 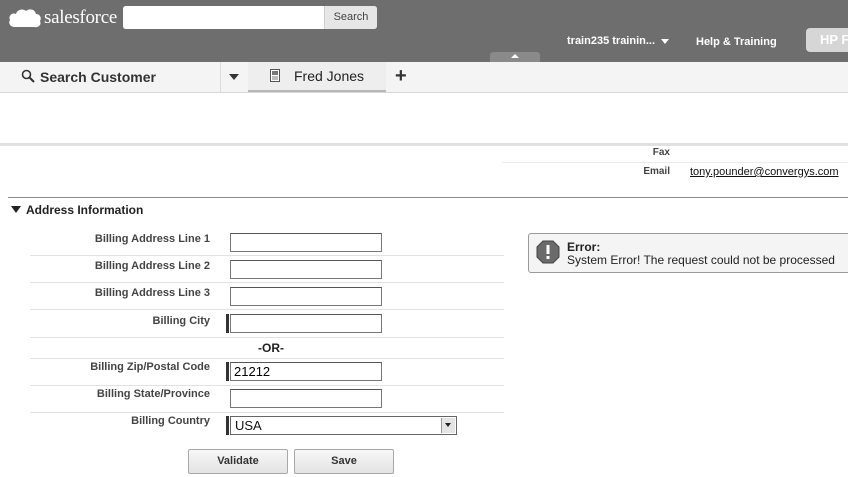 I want to click on form-row-address-line-1: Billing Address Line 1, so click(x=267, y=242).